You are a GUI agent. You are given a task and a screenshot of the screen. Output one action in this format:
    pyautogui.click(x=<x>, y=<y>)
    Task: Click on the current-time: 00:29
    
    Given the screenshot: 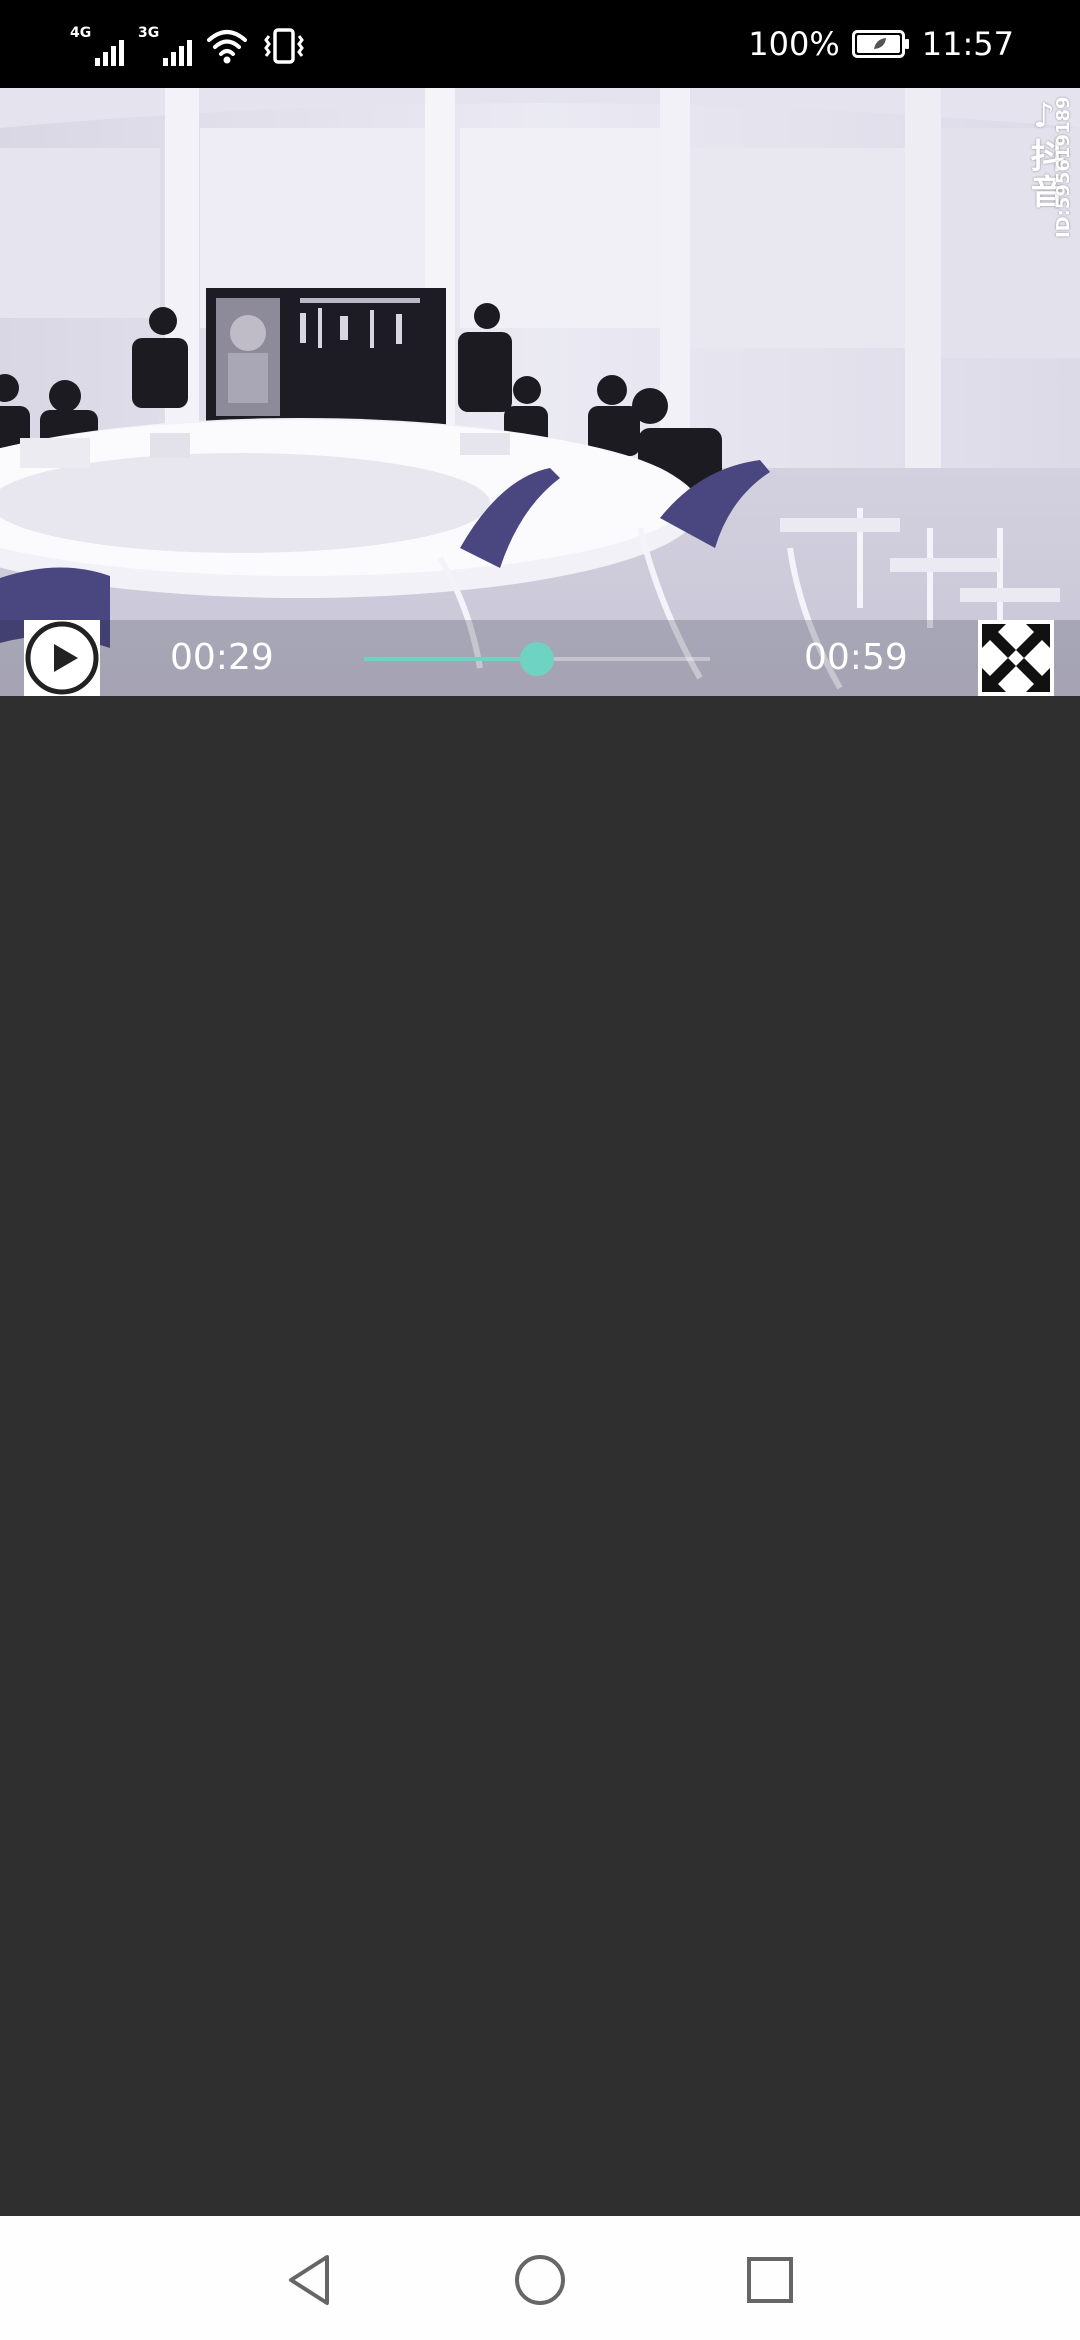 What is the action you would take?
    pyautogui.click(x=222, y=657)
    